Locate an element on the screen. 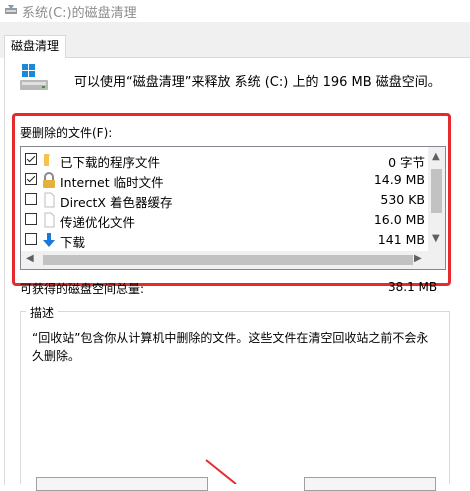 This screenshot has width=470, height=491. list-item: Internet 临时文件 14.9 MB is located at coordinates (225, 180).